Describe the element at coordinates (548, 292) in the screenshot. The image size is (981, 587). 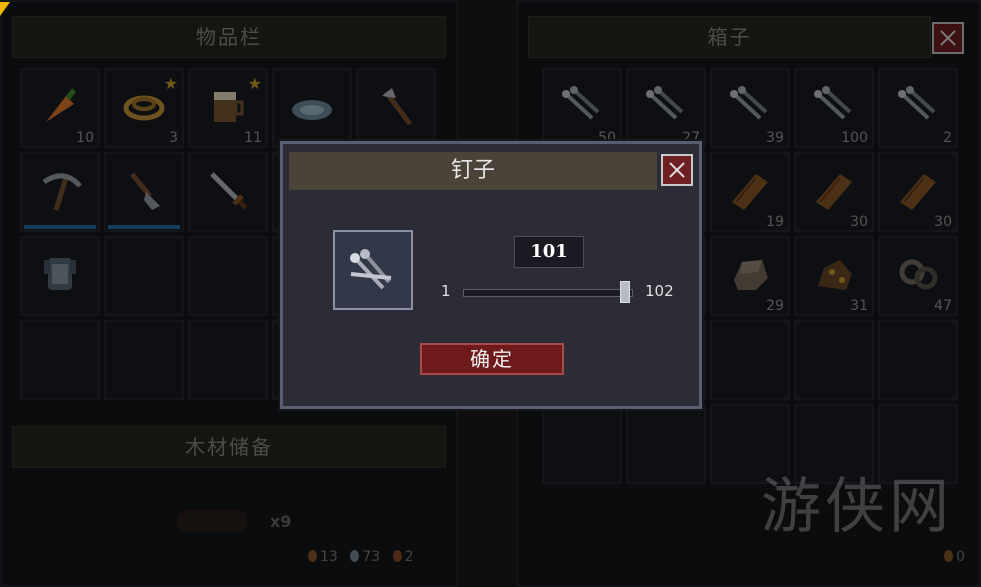
I see `quantity-slider` at that location.